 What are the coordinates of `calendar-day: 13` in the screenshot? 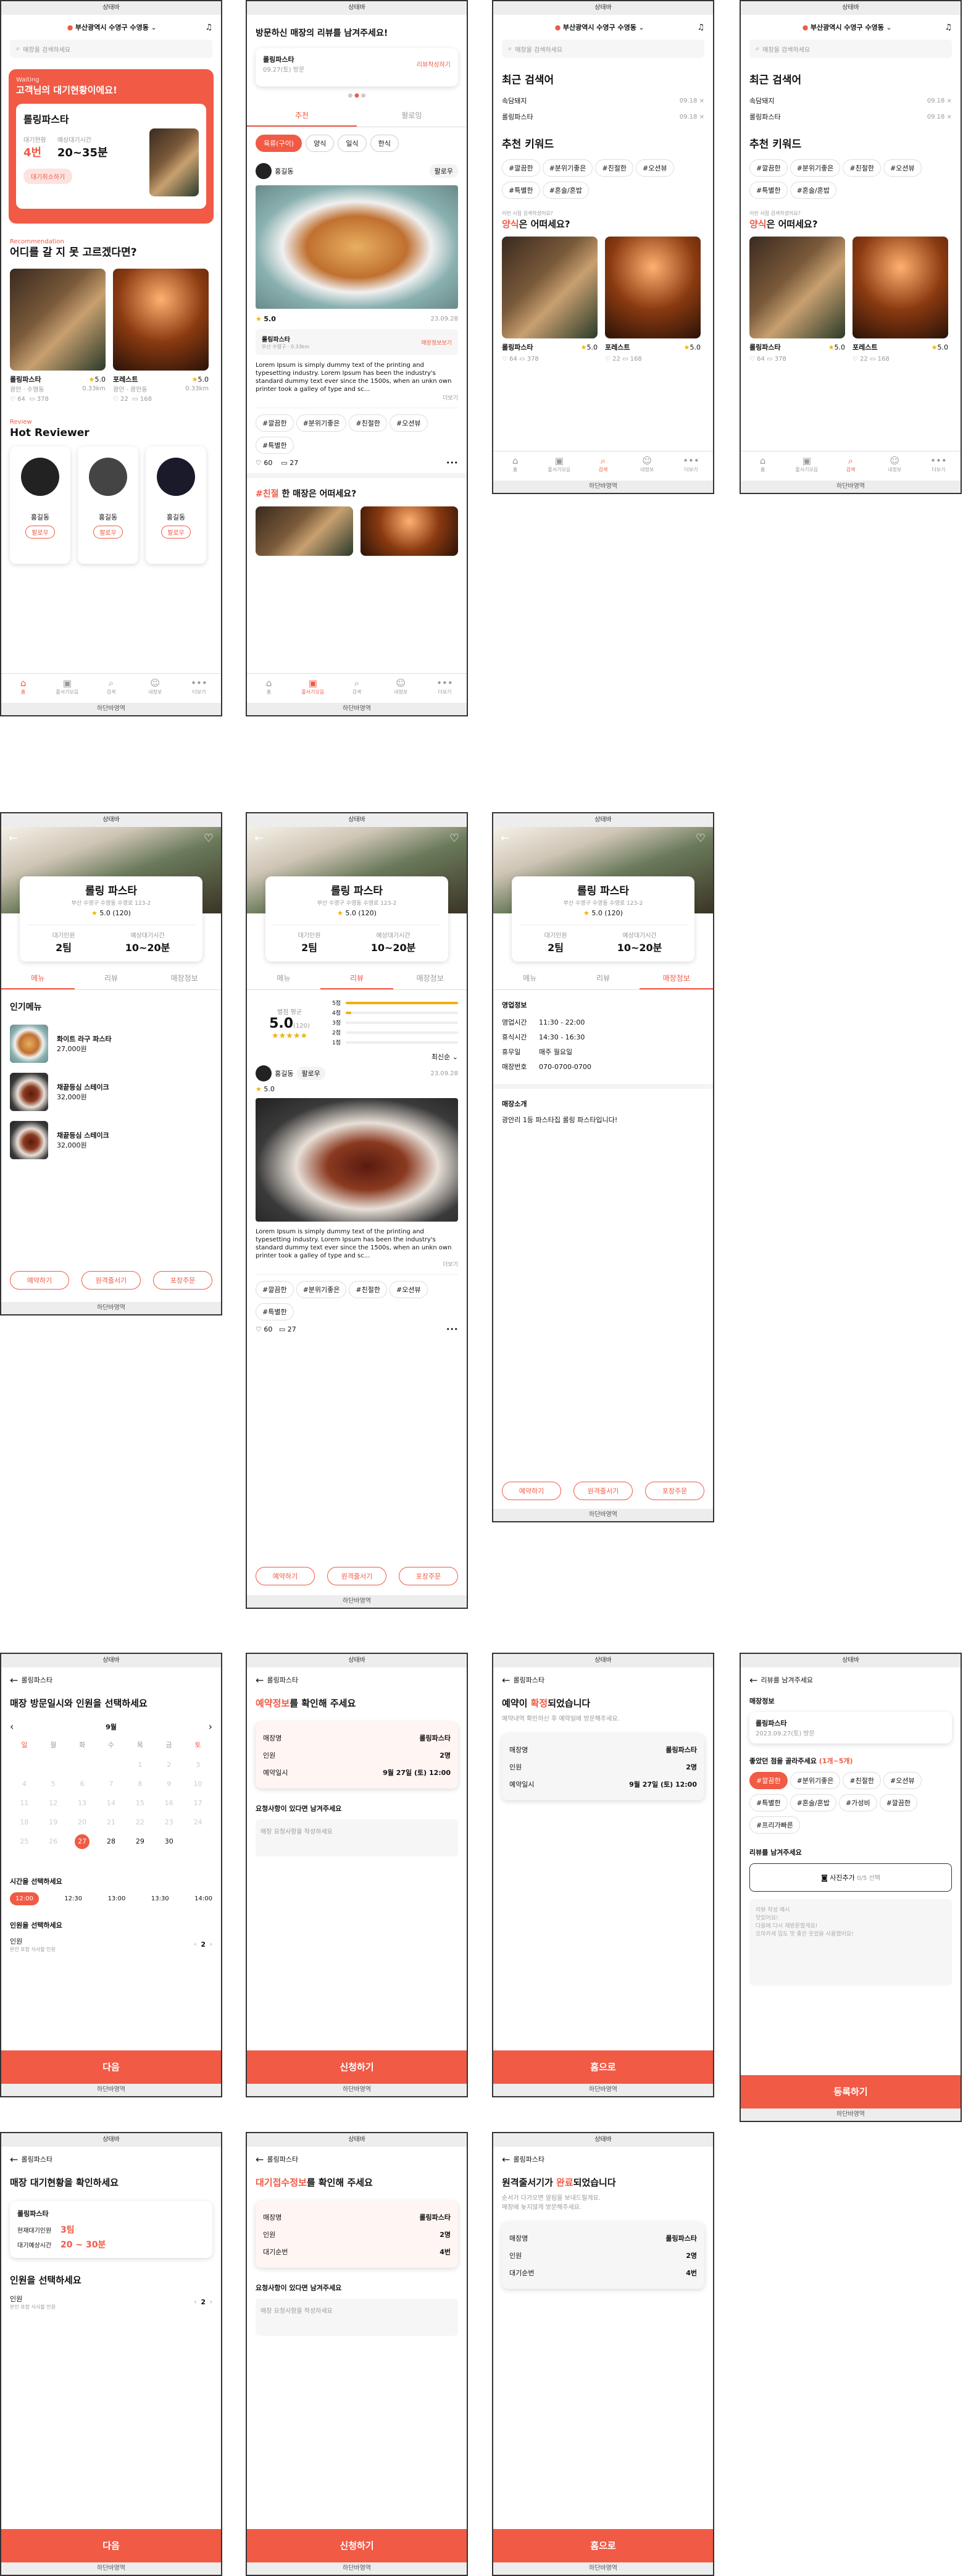 It's located at (82, 1803).